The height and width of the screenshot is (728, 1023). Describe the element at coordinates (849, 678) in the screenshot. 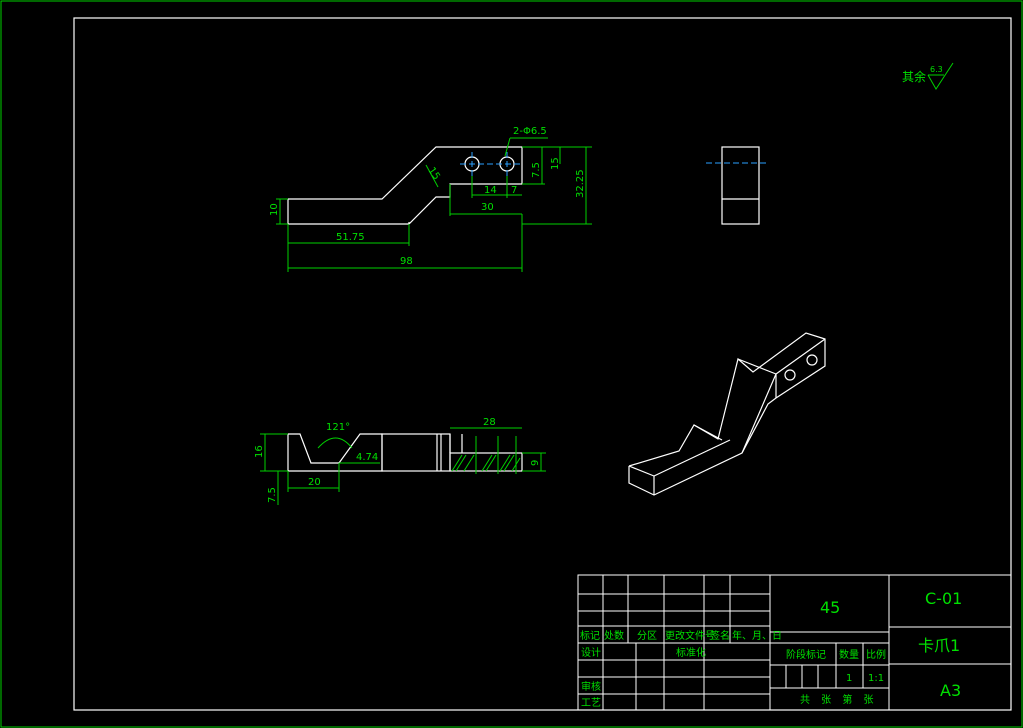

I see `quantity-value: 1` at that location.